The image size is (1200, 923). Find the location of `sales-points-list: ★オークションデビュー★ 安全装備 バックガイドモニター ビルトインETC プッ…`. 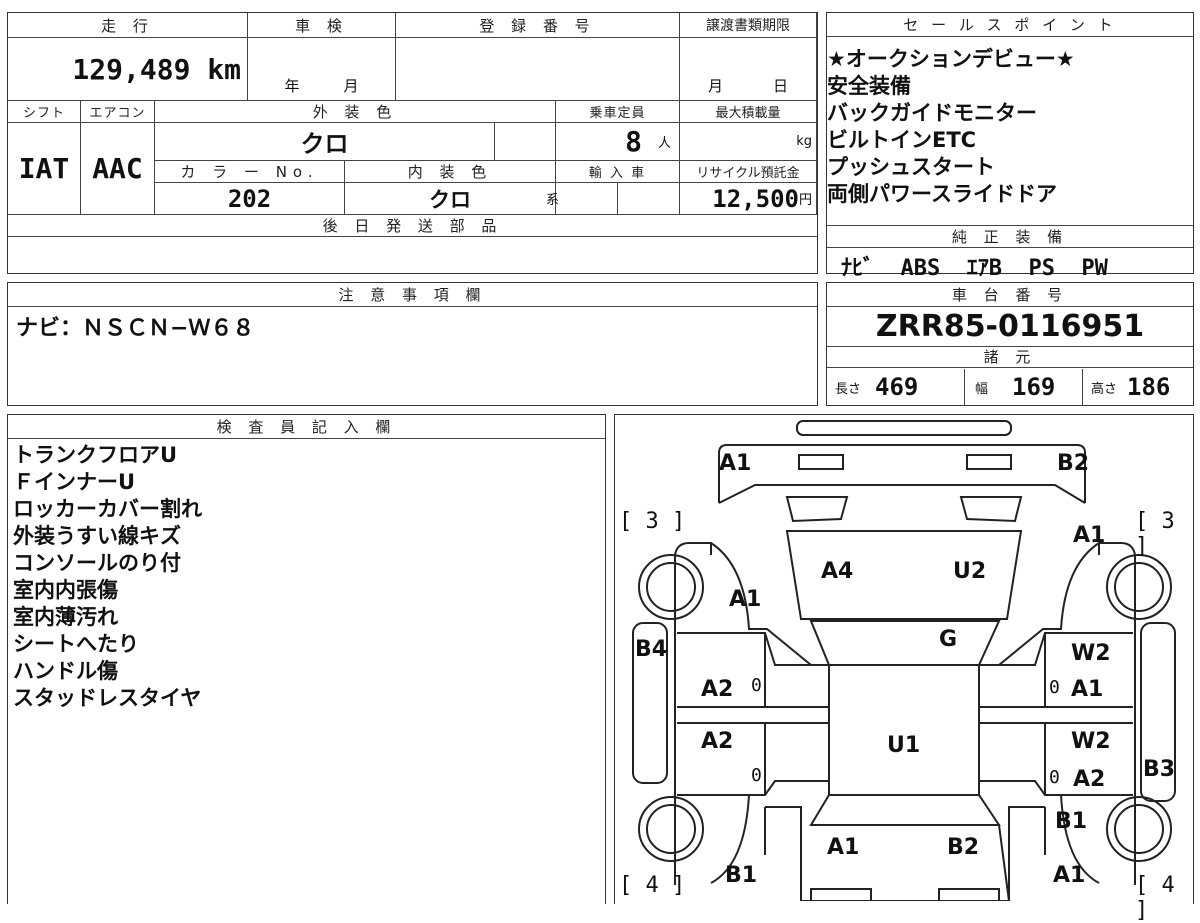

sales-points-list: ★オークションデビュー★ 安全装備 バックガイドモニター ビルトインETC プッ… is located at coordinates (1010, 127).